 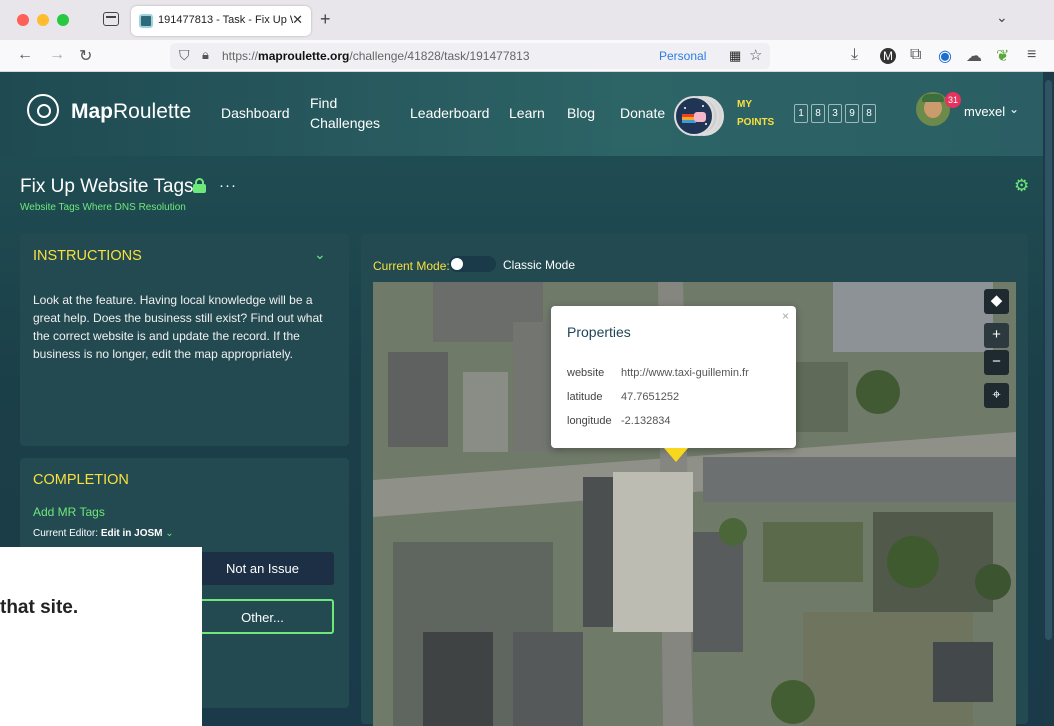 What do you see at coordinates (1048, 360) in the screenshot?
I see `scrollbar-thumb` at bounding box center [1048, 360].